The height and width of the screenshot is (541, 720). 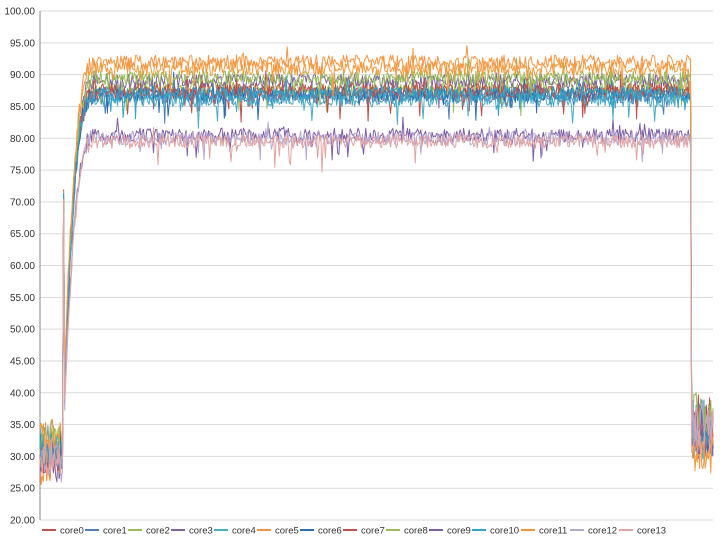 I want to click on y-tick-label: 40.00, so click(x=22, y=393).